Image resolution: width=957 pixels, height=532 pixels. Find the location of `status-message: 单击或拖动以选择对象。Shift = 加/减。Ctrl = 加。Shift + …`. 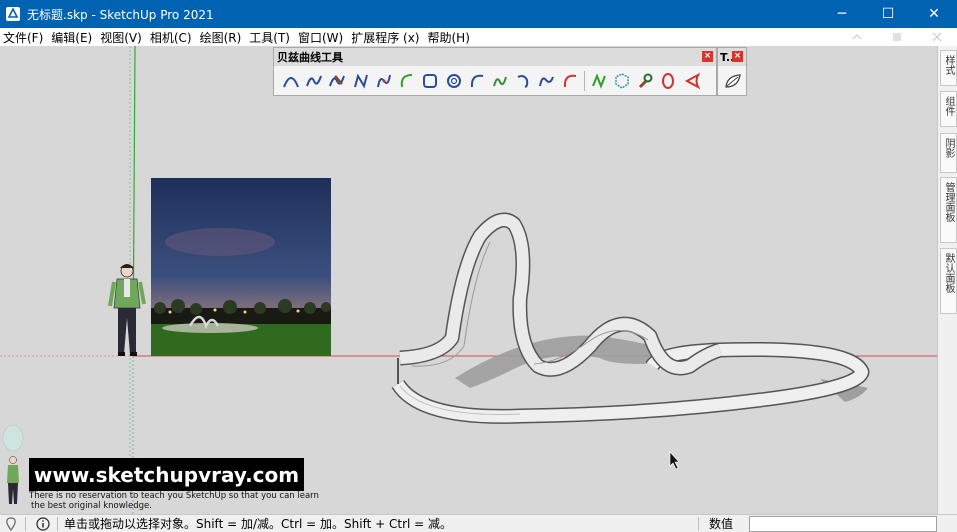

status-message: 单击或拖动以选择对象。Shift = 加/减。Ctrl = 加。Shift + … is located at coordinates (258, 524).